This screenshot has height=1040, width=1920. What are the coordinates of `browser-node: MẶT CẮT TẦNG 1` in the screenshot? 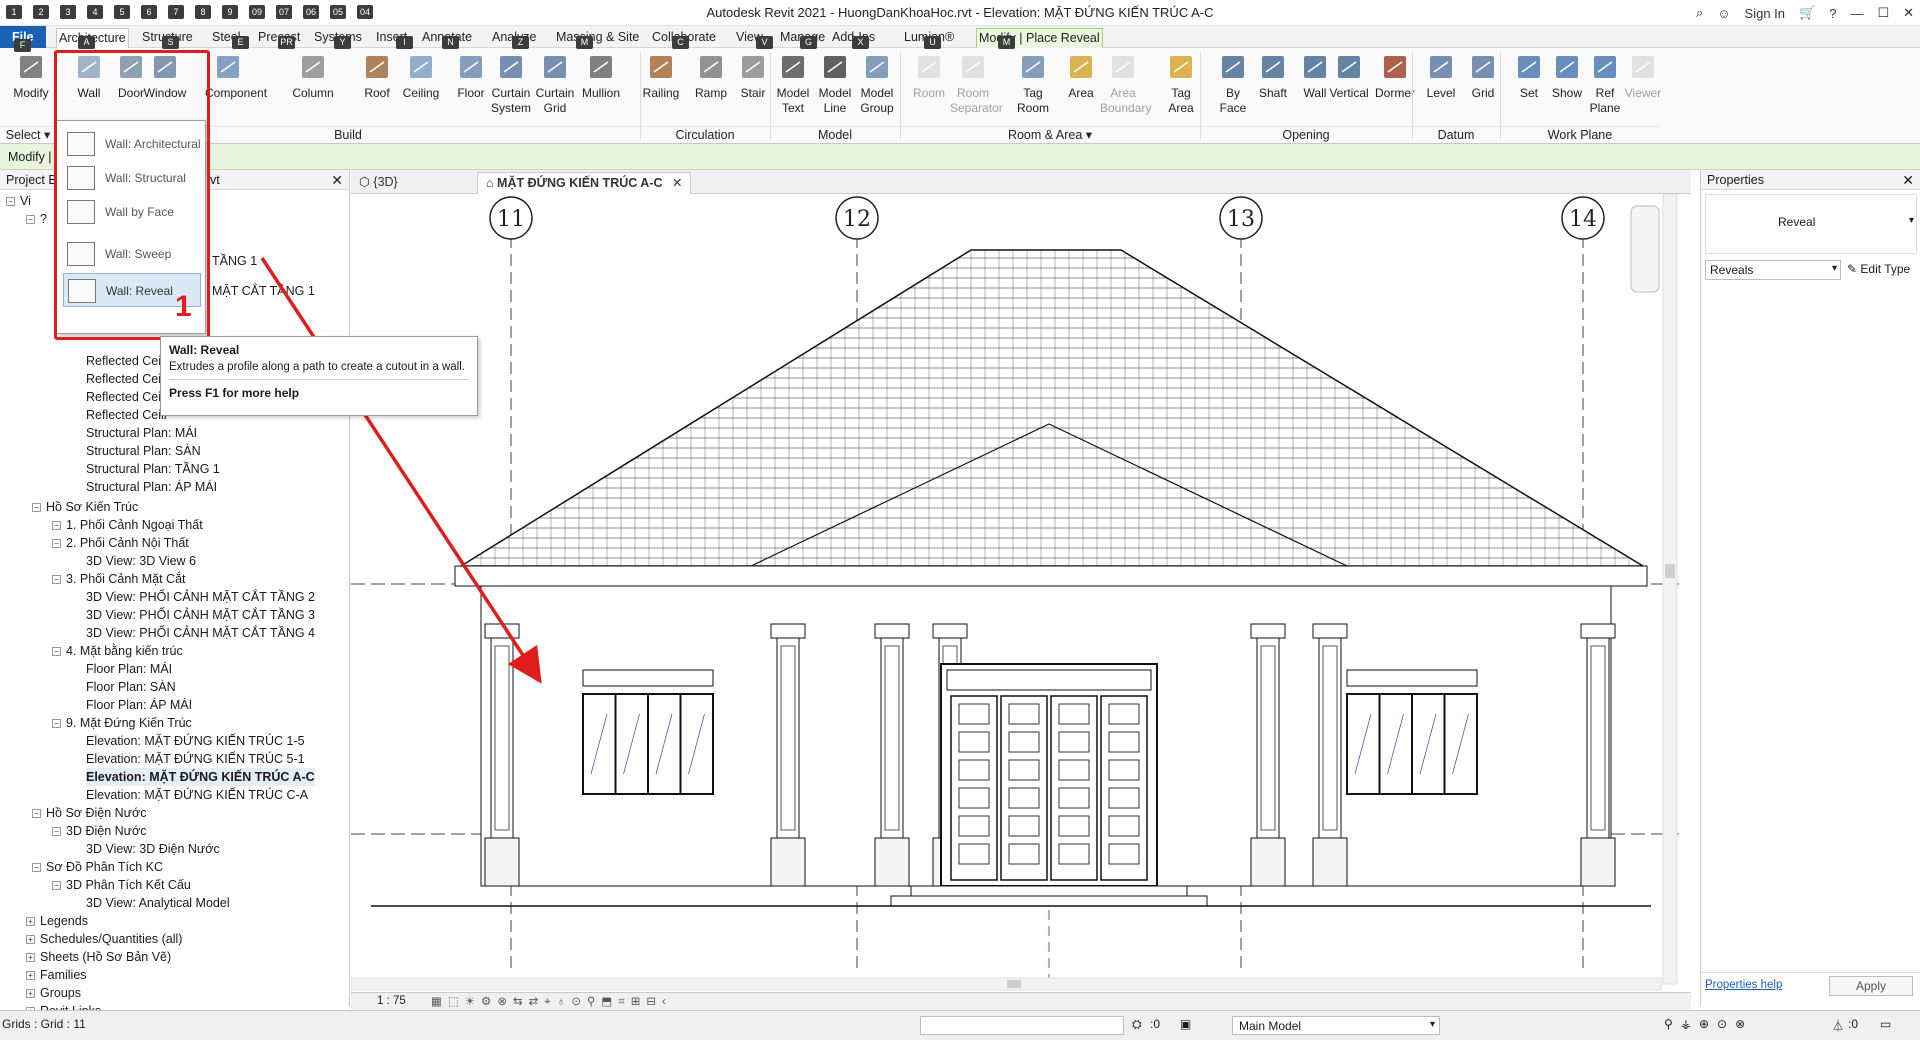 It's located at (263, 291).